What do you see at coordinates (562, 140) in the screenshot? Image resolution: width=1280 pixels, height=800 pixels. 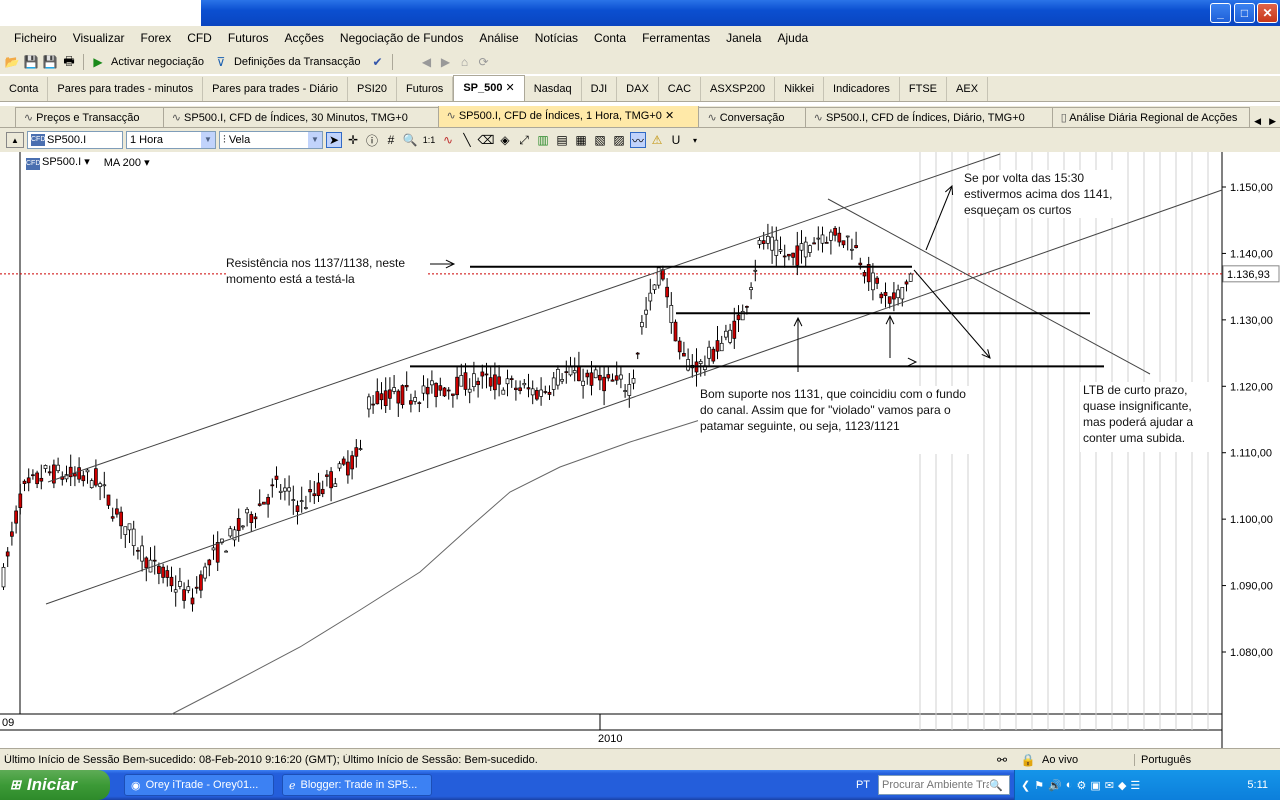 I see `layout1-icon: ▤` at bounding box center [562, 140].